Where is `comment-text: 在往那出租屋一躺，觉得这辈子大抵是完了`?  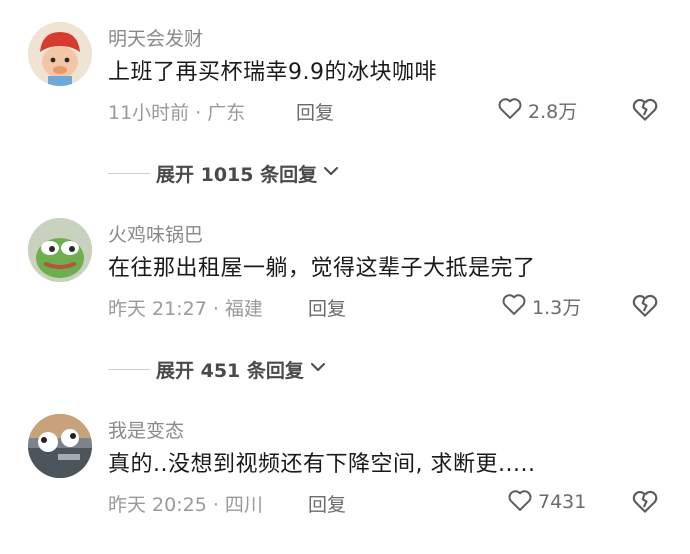 comment-text: 在往那出租屋一躺，觉得这辈子大抵是完了 is located at coordinates (322, 268).